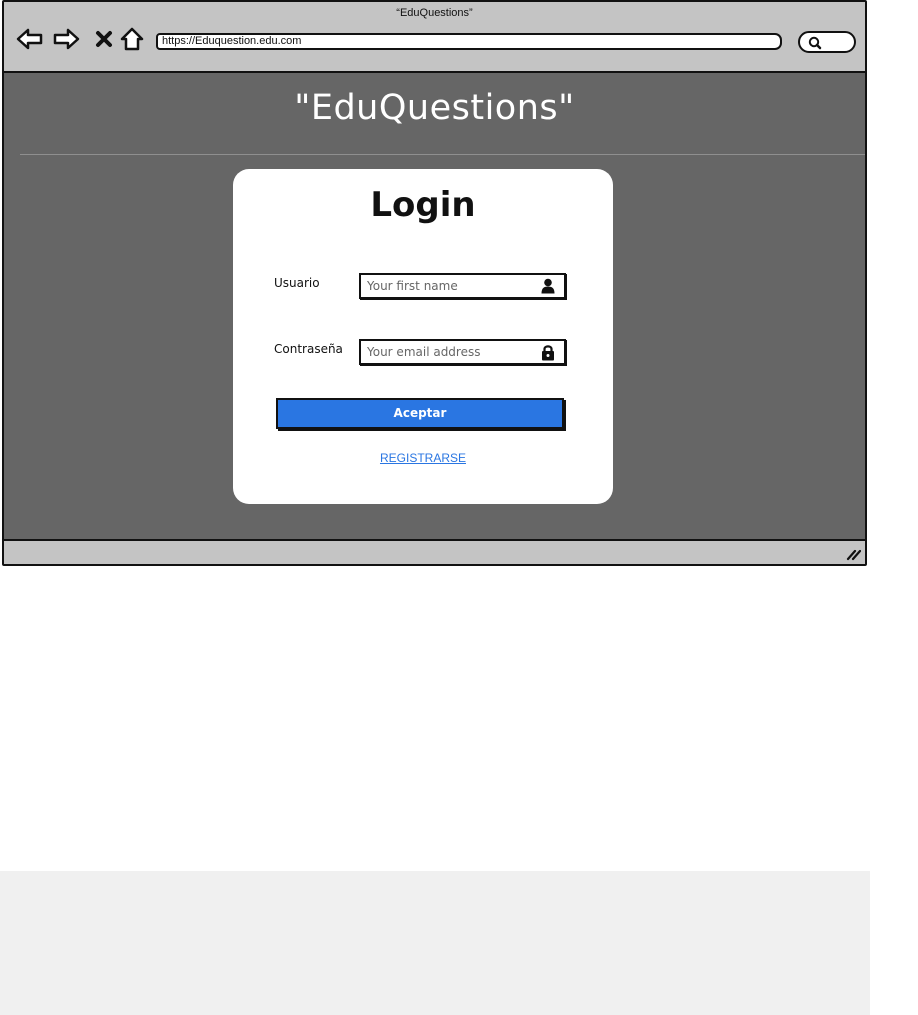  I want to click on password-placeholder: Your email address, so click(424, 352).